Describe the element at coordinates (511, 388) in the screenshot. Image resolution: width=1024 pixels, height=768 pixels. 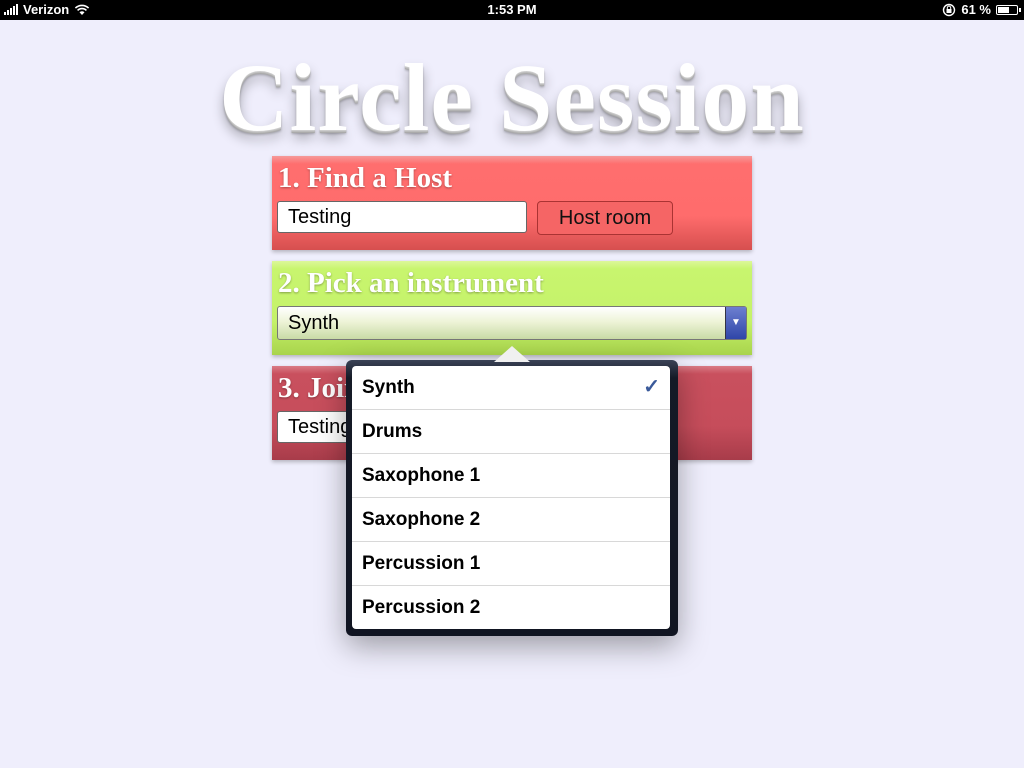
I see `option-synth: Synth ✓` at that location.